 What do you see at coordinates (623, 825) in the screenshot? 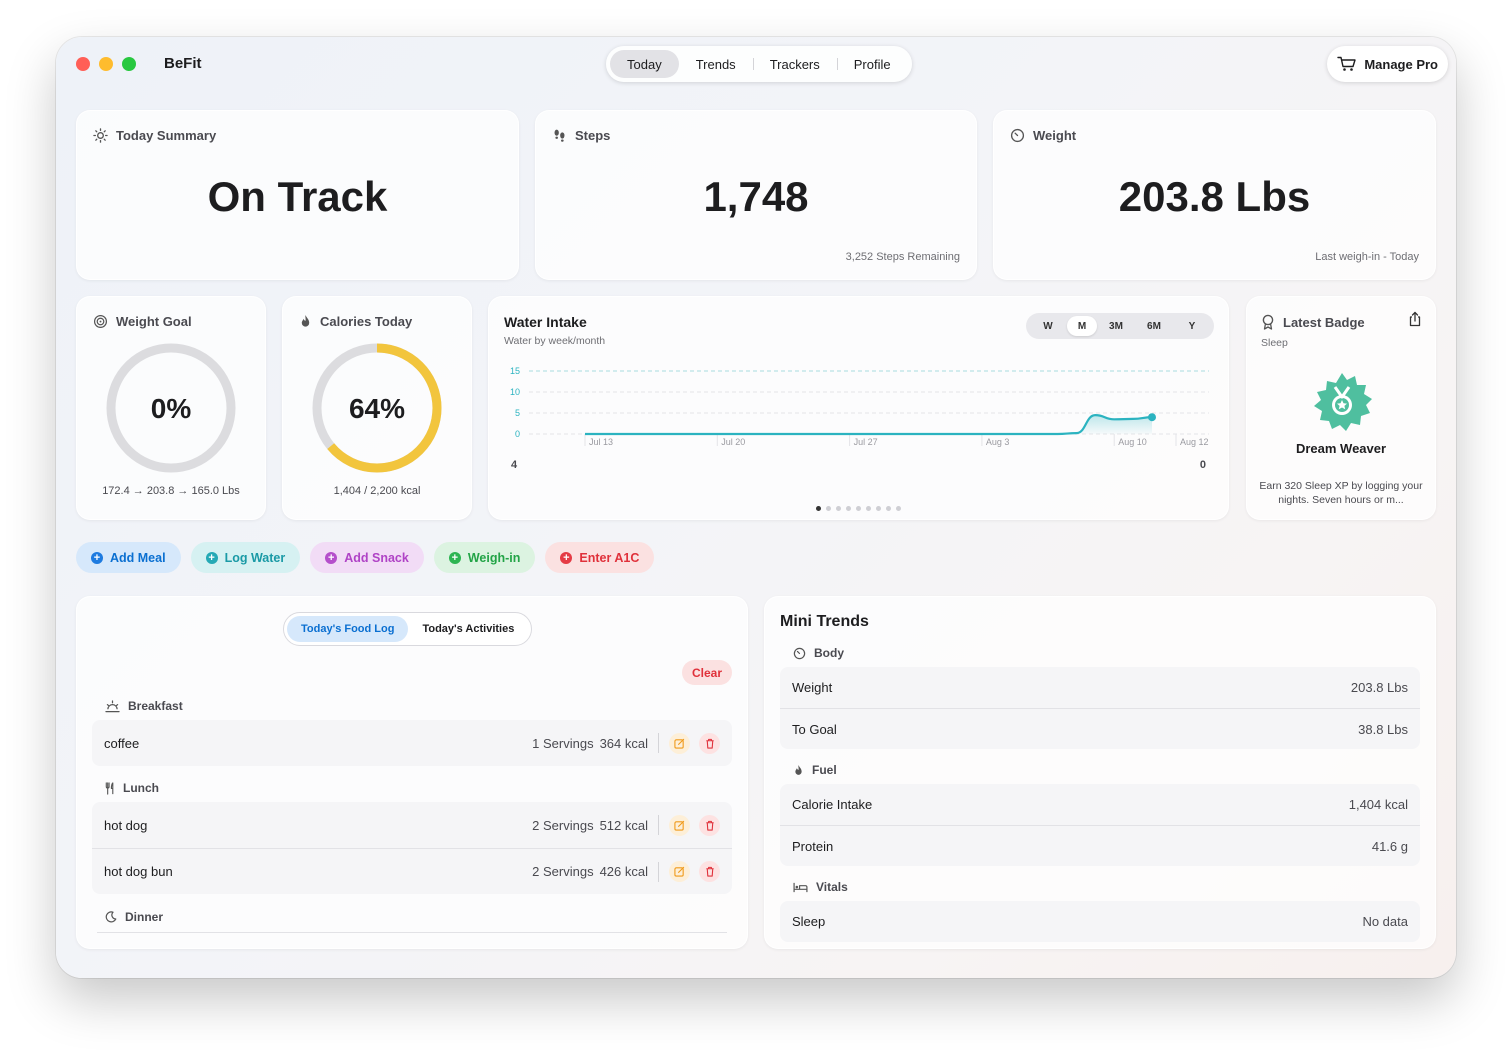
I see `food-kcal: 512 kcal` at bounding box center [623, 825].